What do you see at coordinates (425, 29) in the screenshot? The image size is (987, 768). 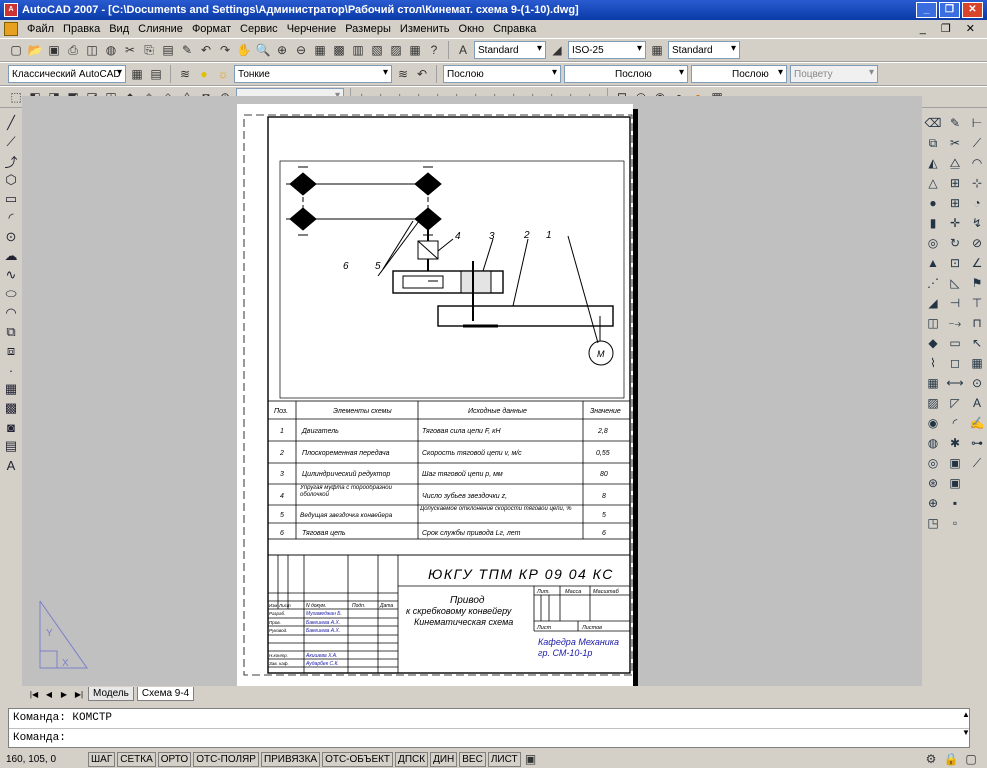 I see `menu-modify: Изменить` at bounding box center [425, 29].